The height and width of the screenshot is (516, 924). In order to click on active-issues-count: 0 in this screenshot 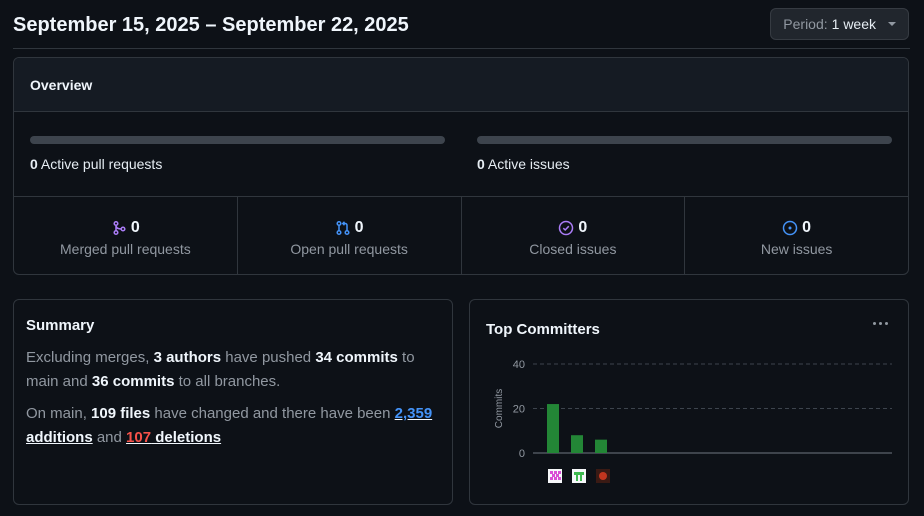, I will do `click(481, 164)`.